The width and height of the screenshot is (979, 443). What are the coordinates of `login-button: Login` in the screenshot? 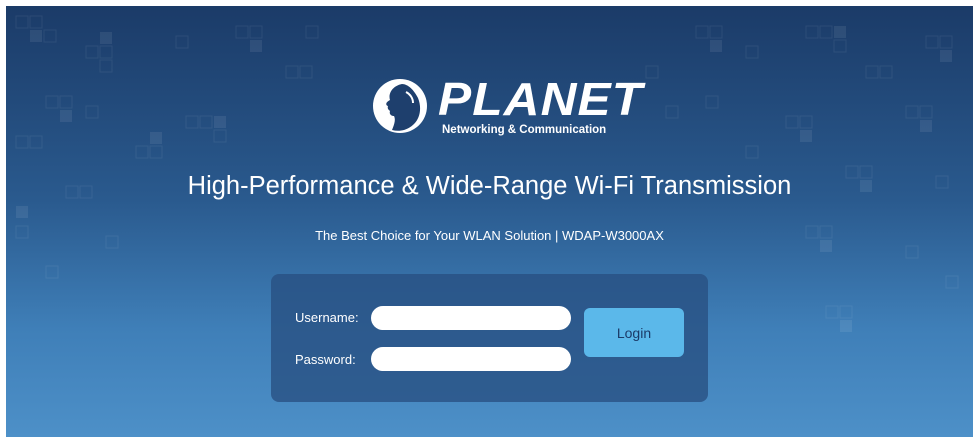 It's located at (634, 332).